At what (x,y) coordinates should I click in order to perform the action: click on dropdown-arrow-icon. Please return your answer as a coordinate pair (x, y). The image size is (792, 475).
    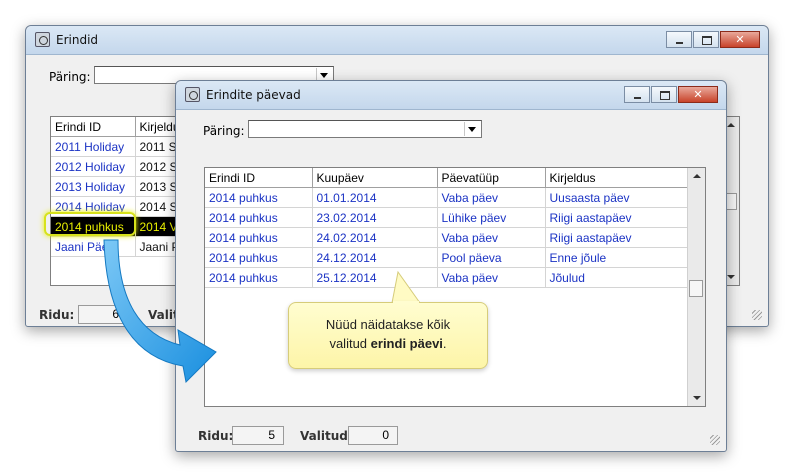
    Looking at the image, I should click on (471, 129).